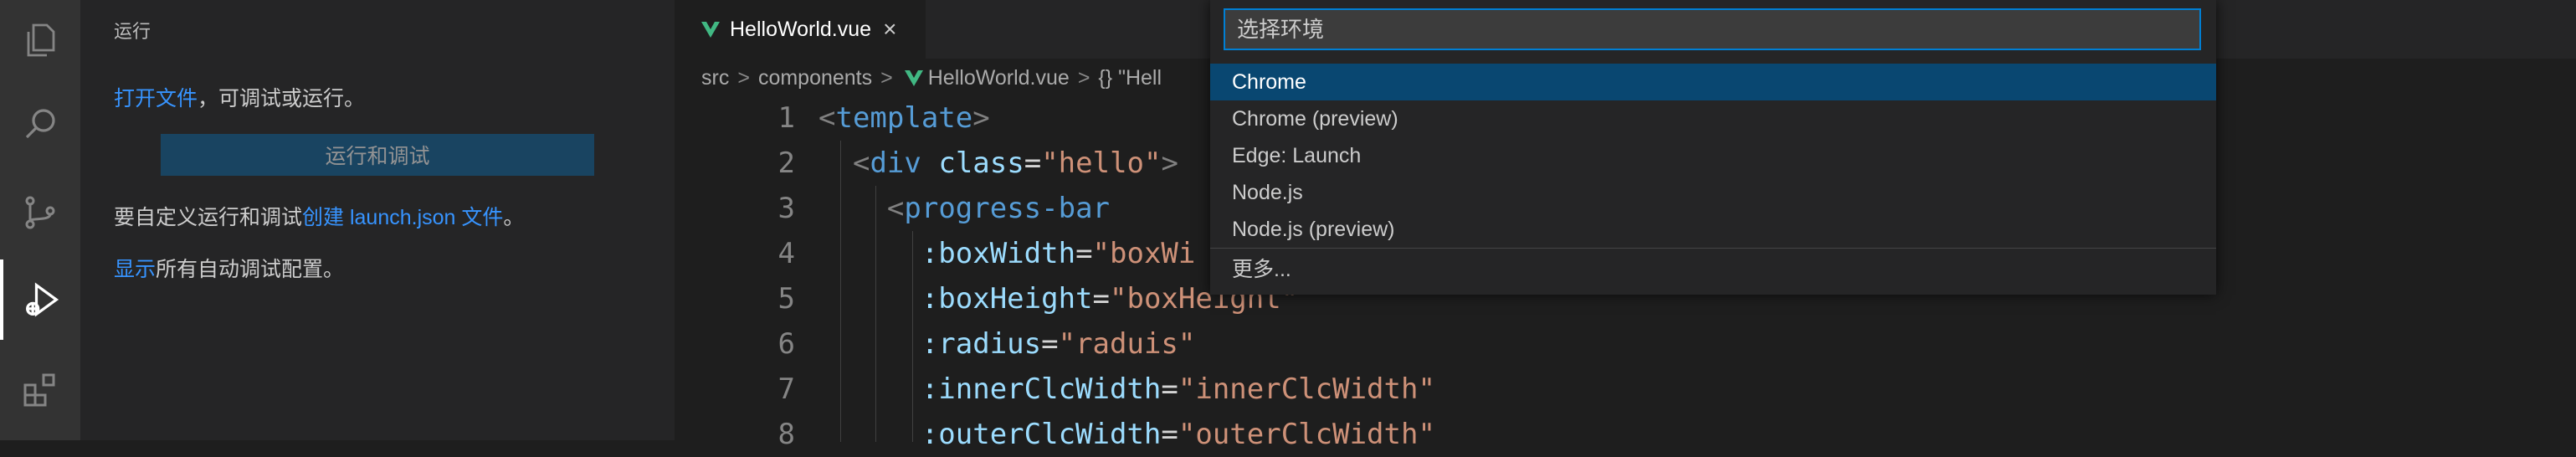  Describe the element at coordinates (1144, 253) in the screenshot. I see `code-token: "boxWi` at that location.